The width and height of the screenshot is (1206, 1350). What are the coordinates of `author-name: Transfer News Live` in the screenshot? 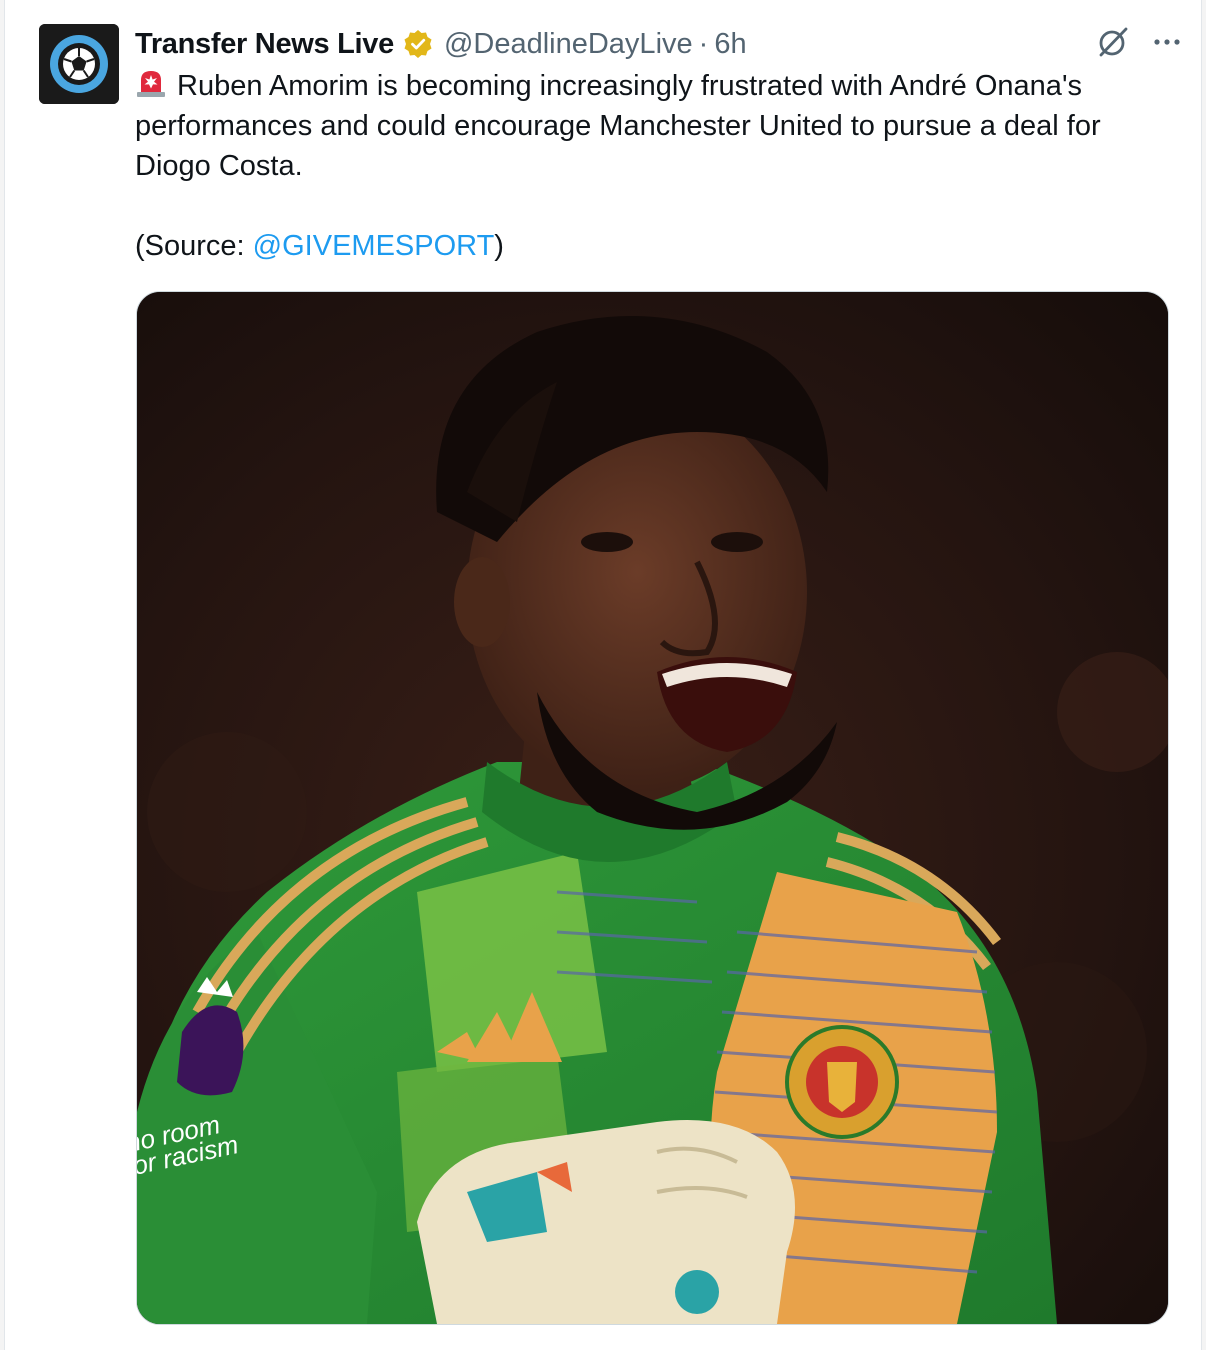 It's located at (264, 44).